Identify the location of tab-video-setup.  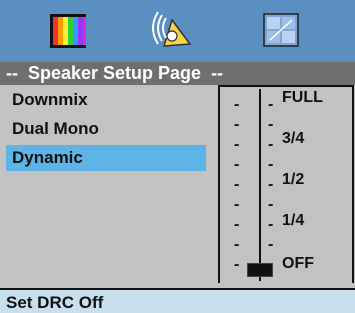
(69, 31).